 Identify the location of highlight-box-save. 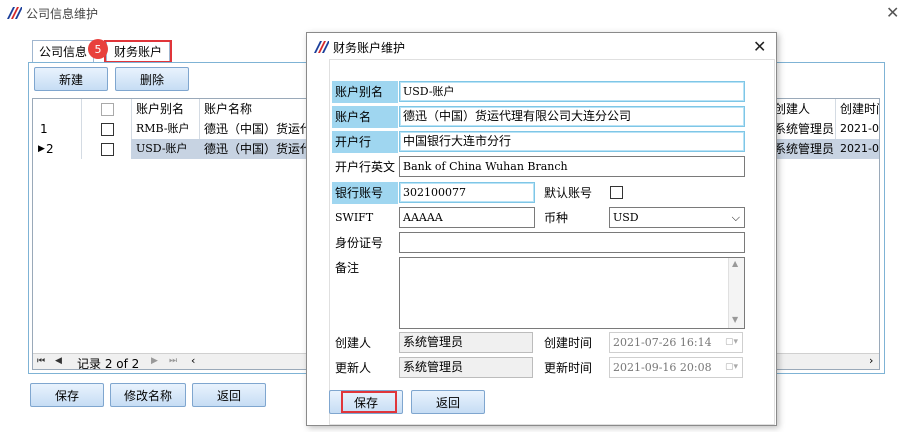
(369, 402).